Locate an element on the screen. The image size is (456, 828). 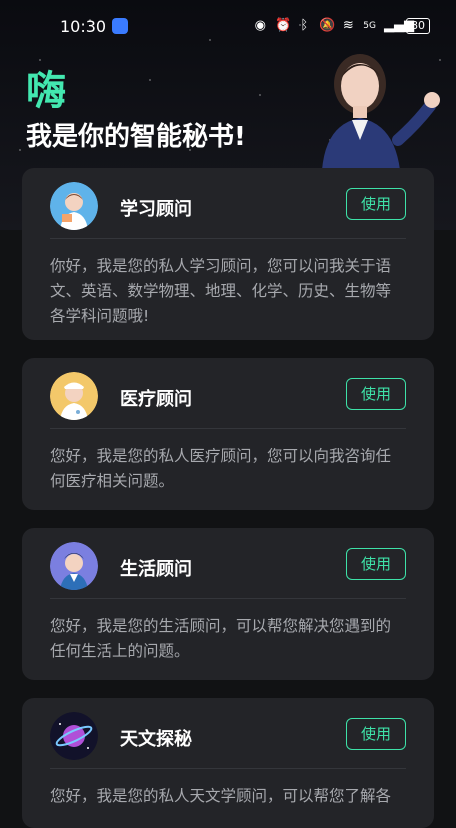
clock: 10:30 is located at coordinates (83, 26).